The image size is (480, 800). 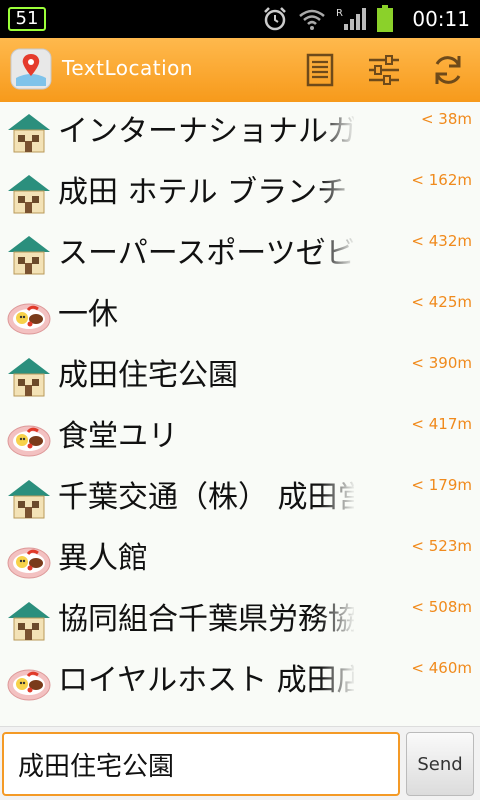 What do you see at coordinates (312, 19) in the screenshot?
I see `wifi-icon` at bounding box center [312, 19].